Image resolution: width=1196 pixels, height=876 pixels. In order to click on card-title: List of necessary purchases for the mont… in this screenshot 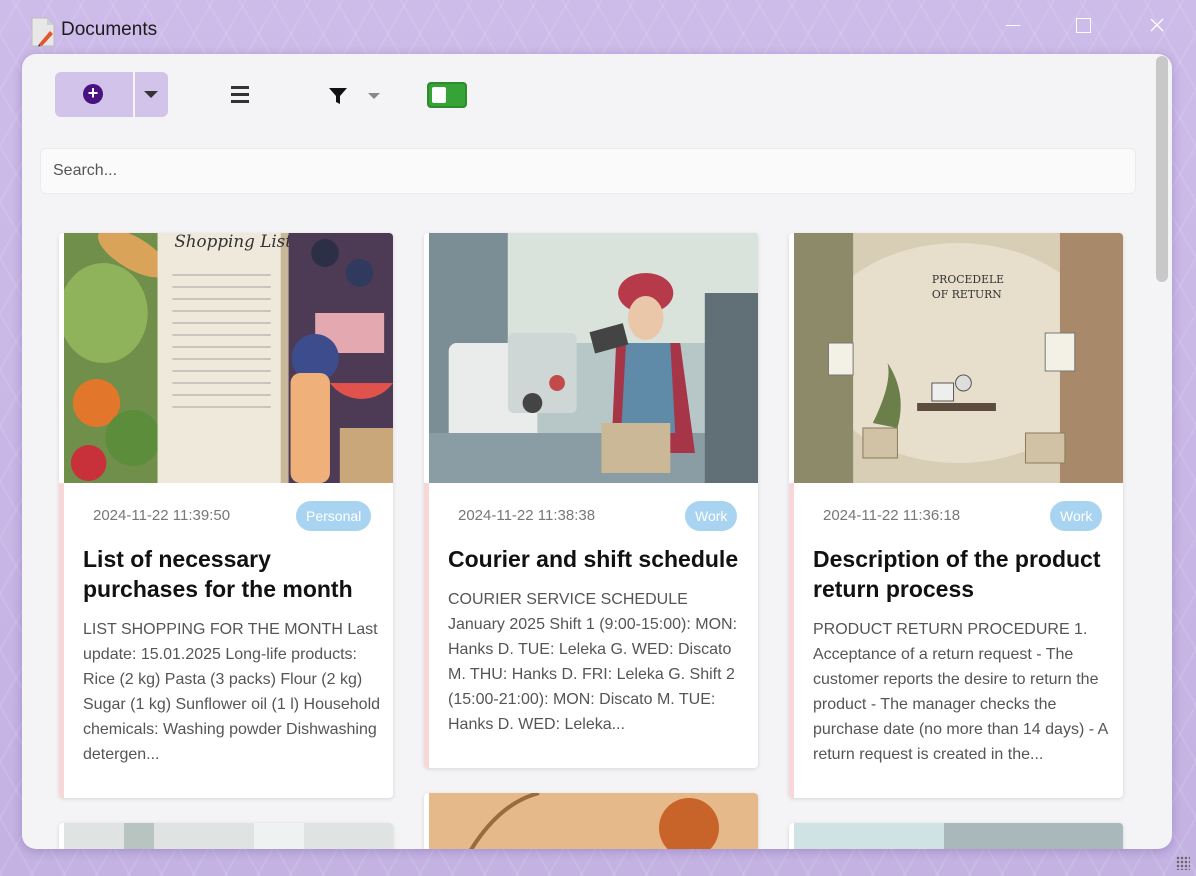, I will do `click(218, 574)`.